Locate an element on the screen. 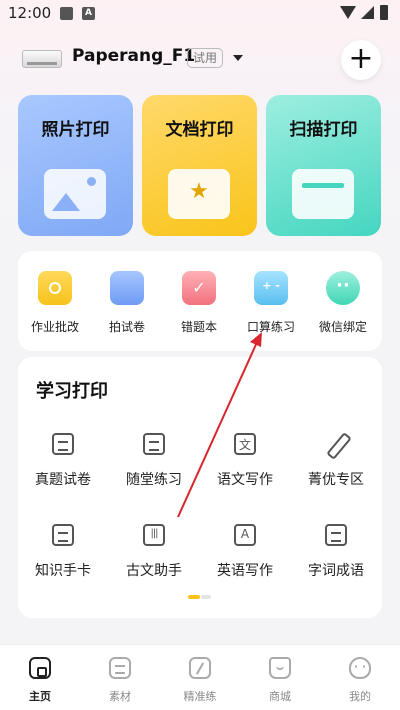 Image resolution: width=400 pixels, height=710 pixels. tool-homework-correction: 作业批改 is located at coordinates (55, 306).